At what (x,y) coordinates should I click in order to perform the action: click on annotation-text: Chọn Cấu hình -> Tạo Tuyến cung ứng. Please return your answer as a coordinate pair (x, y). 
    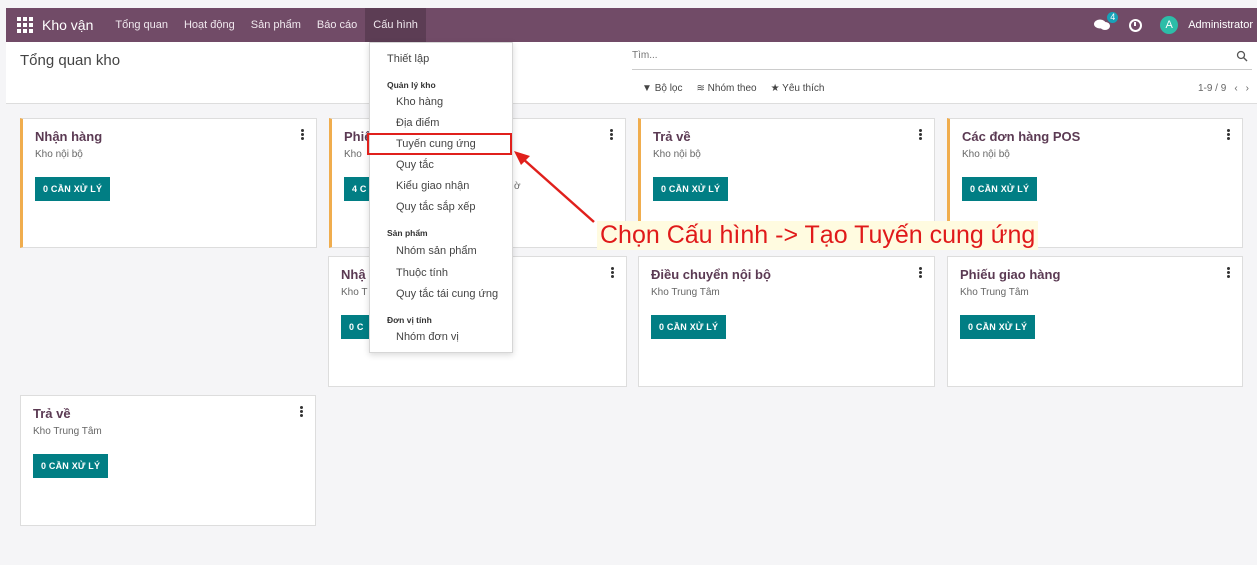
    Looking at the image, I should click on (818, 235).